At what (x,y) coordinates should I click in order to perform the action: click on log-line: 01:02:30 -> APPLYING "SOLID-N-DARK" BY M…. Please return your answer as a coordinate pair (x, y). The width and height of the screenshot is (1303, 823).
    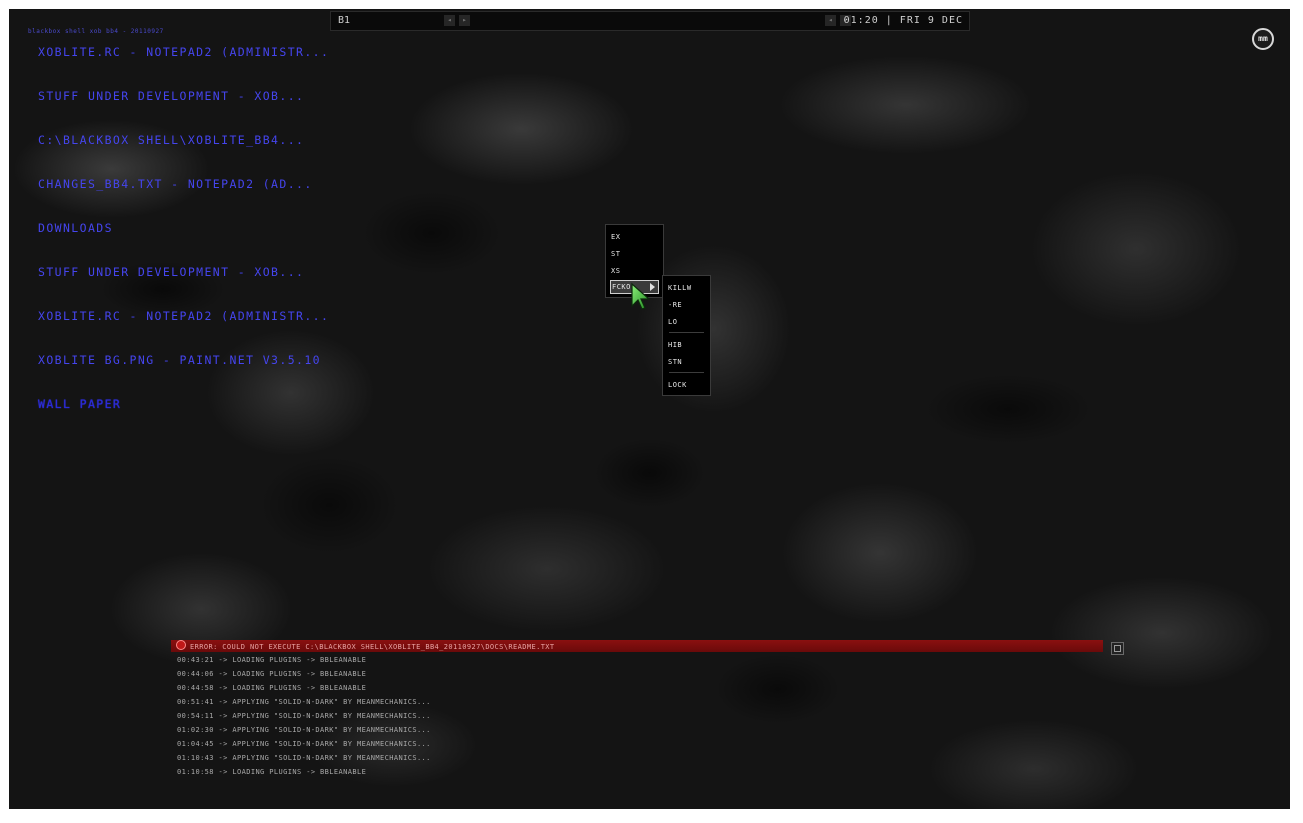
    Looking at the image, I should click on (304, 730).